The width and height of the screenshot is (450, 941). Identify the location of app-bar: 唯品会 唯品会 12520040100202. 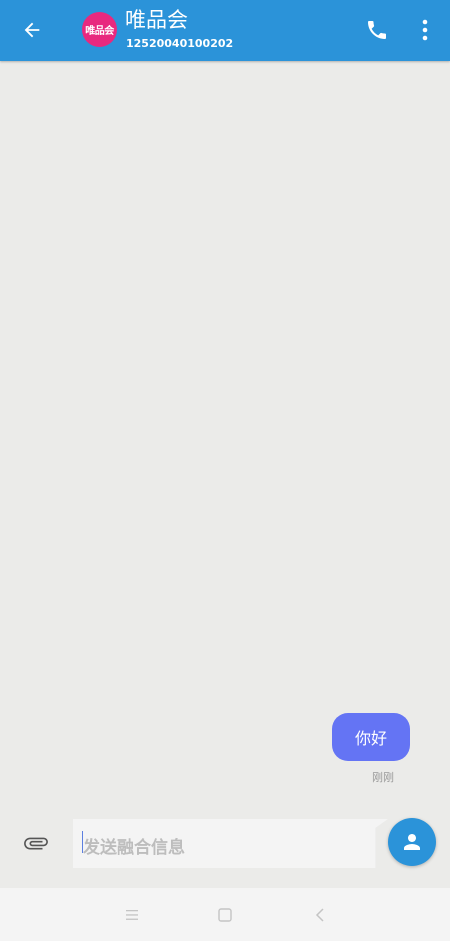
(225, 30).